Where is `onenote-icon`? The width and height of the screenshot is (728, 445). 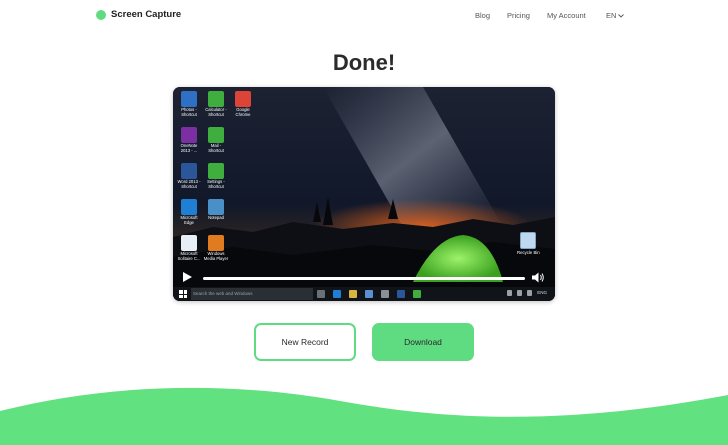 onenote-icon is located at coordinates (189, 135).